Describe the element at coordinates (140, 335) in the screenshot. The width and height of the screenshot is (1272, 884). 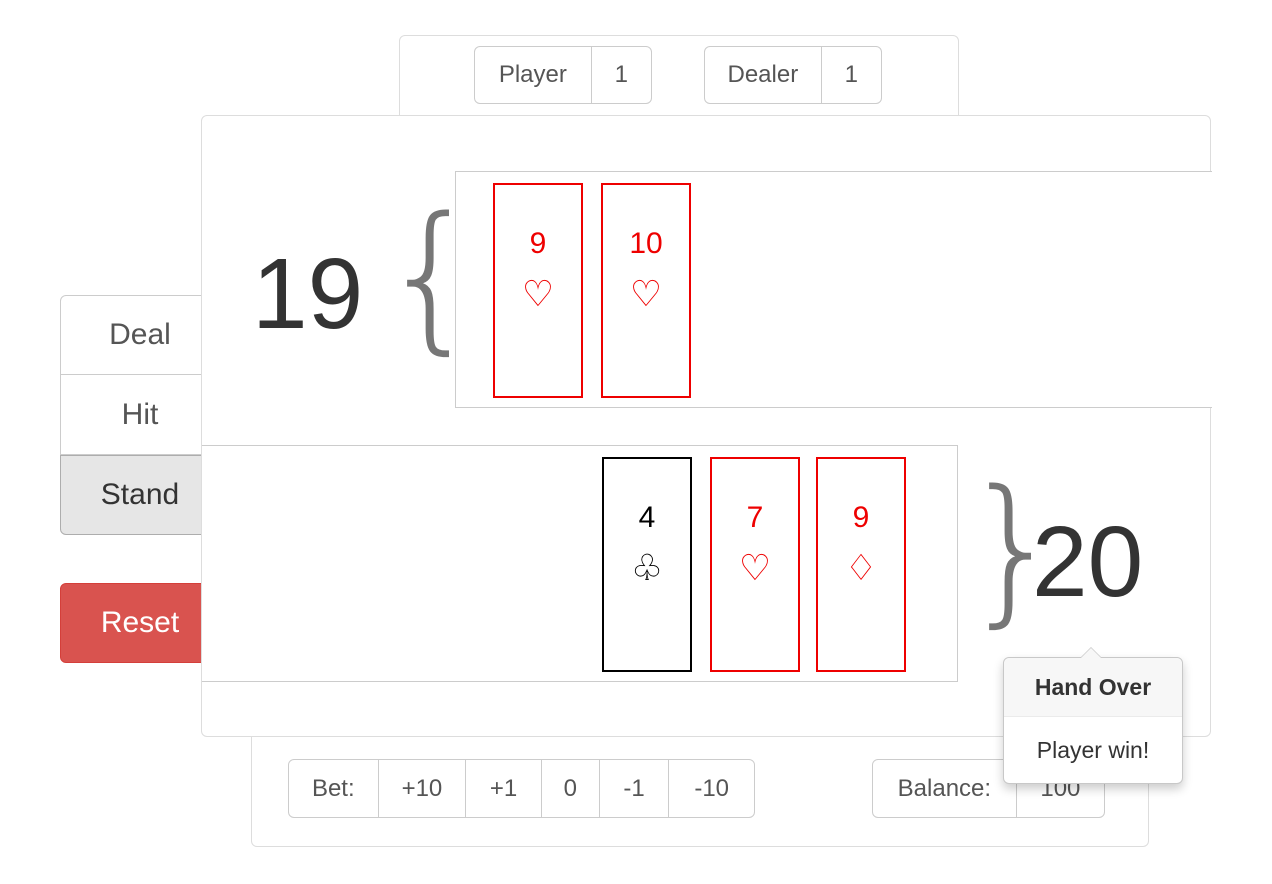
I see `deal-button: Deal` at that location.